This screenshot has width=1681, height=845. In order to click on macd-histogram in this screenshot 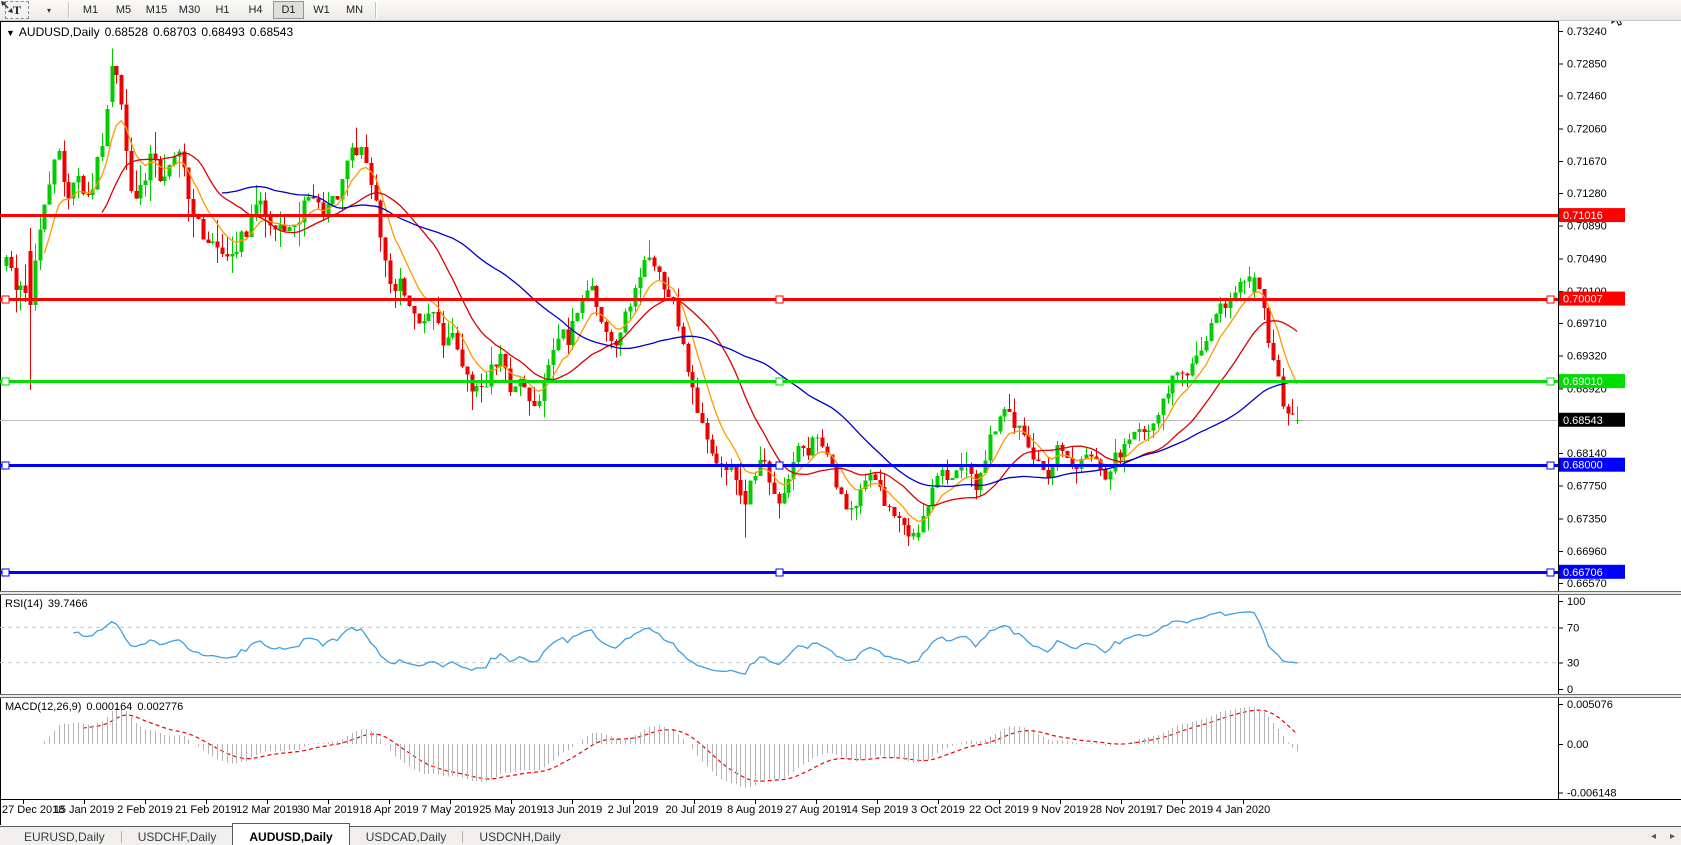, I will do `click(671, 747)`.